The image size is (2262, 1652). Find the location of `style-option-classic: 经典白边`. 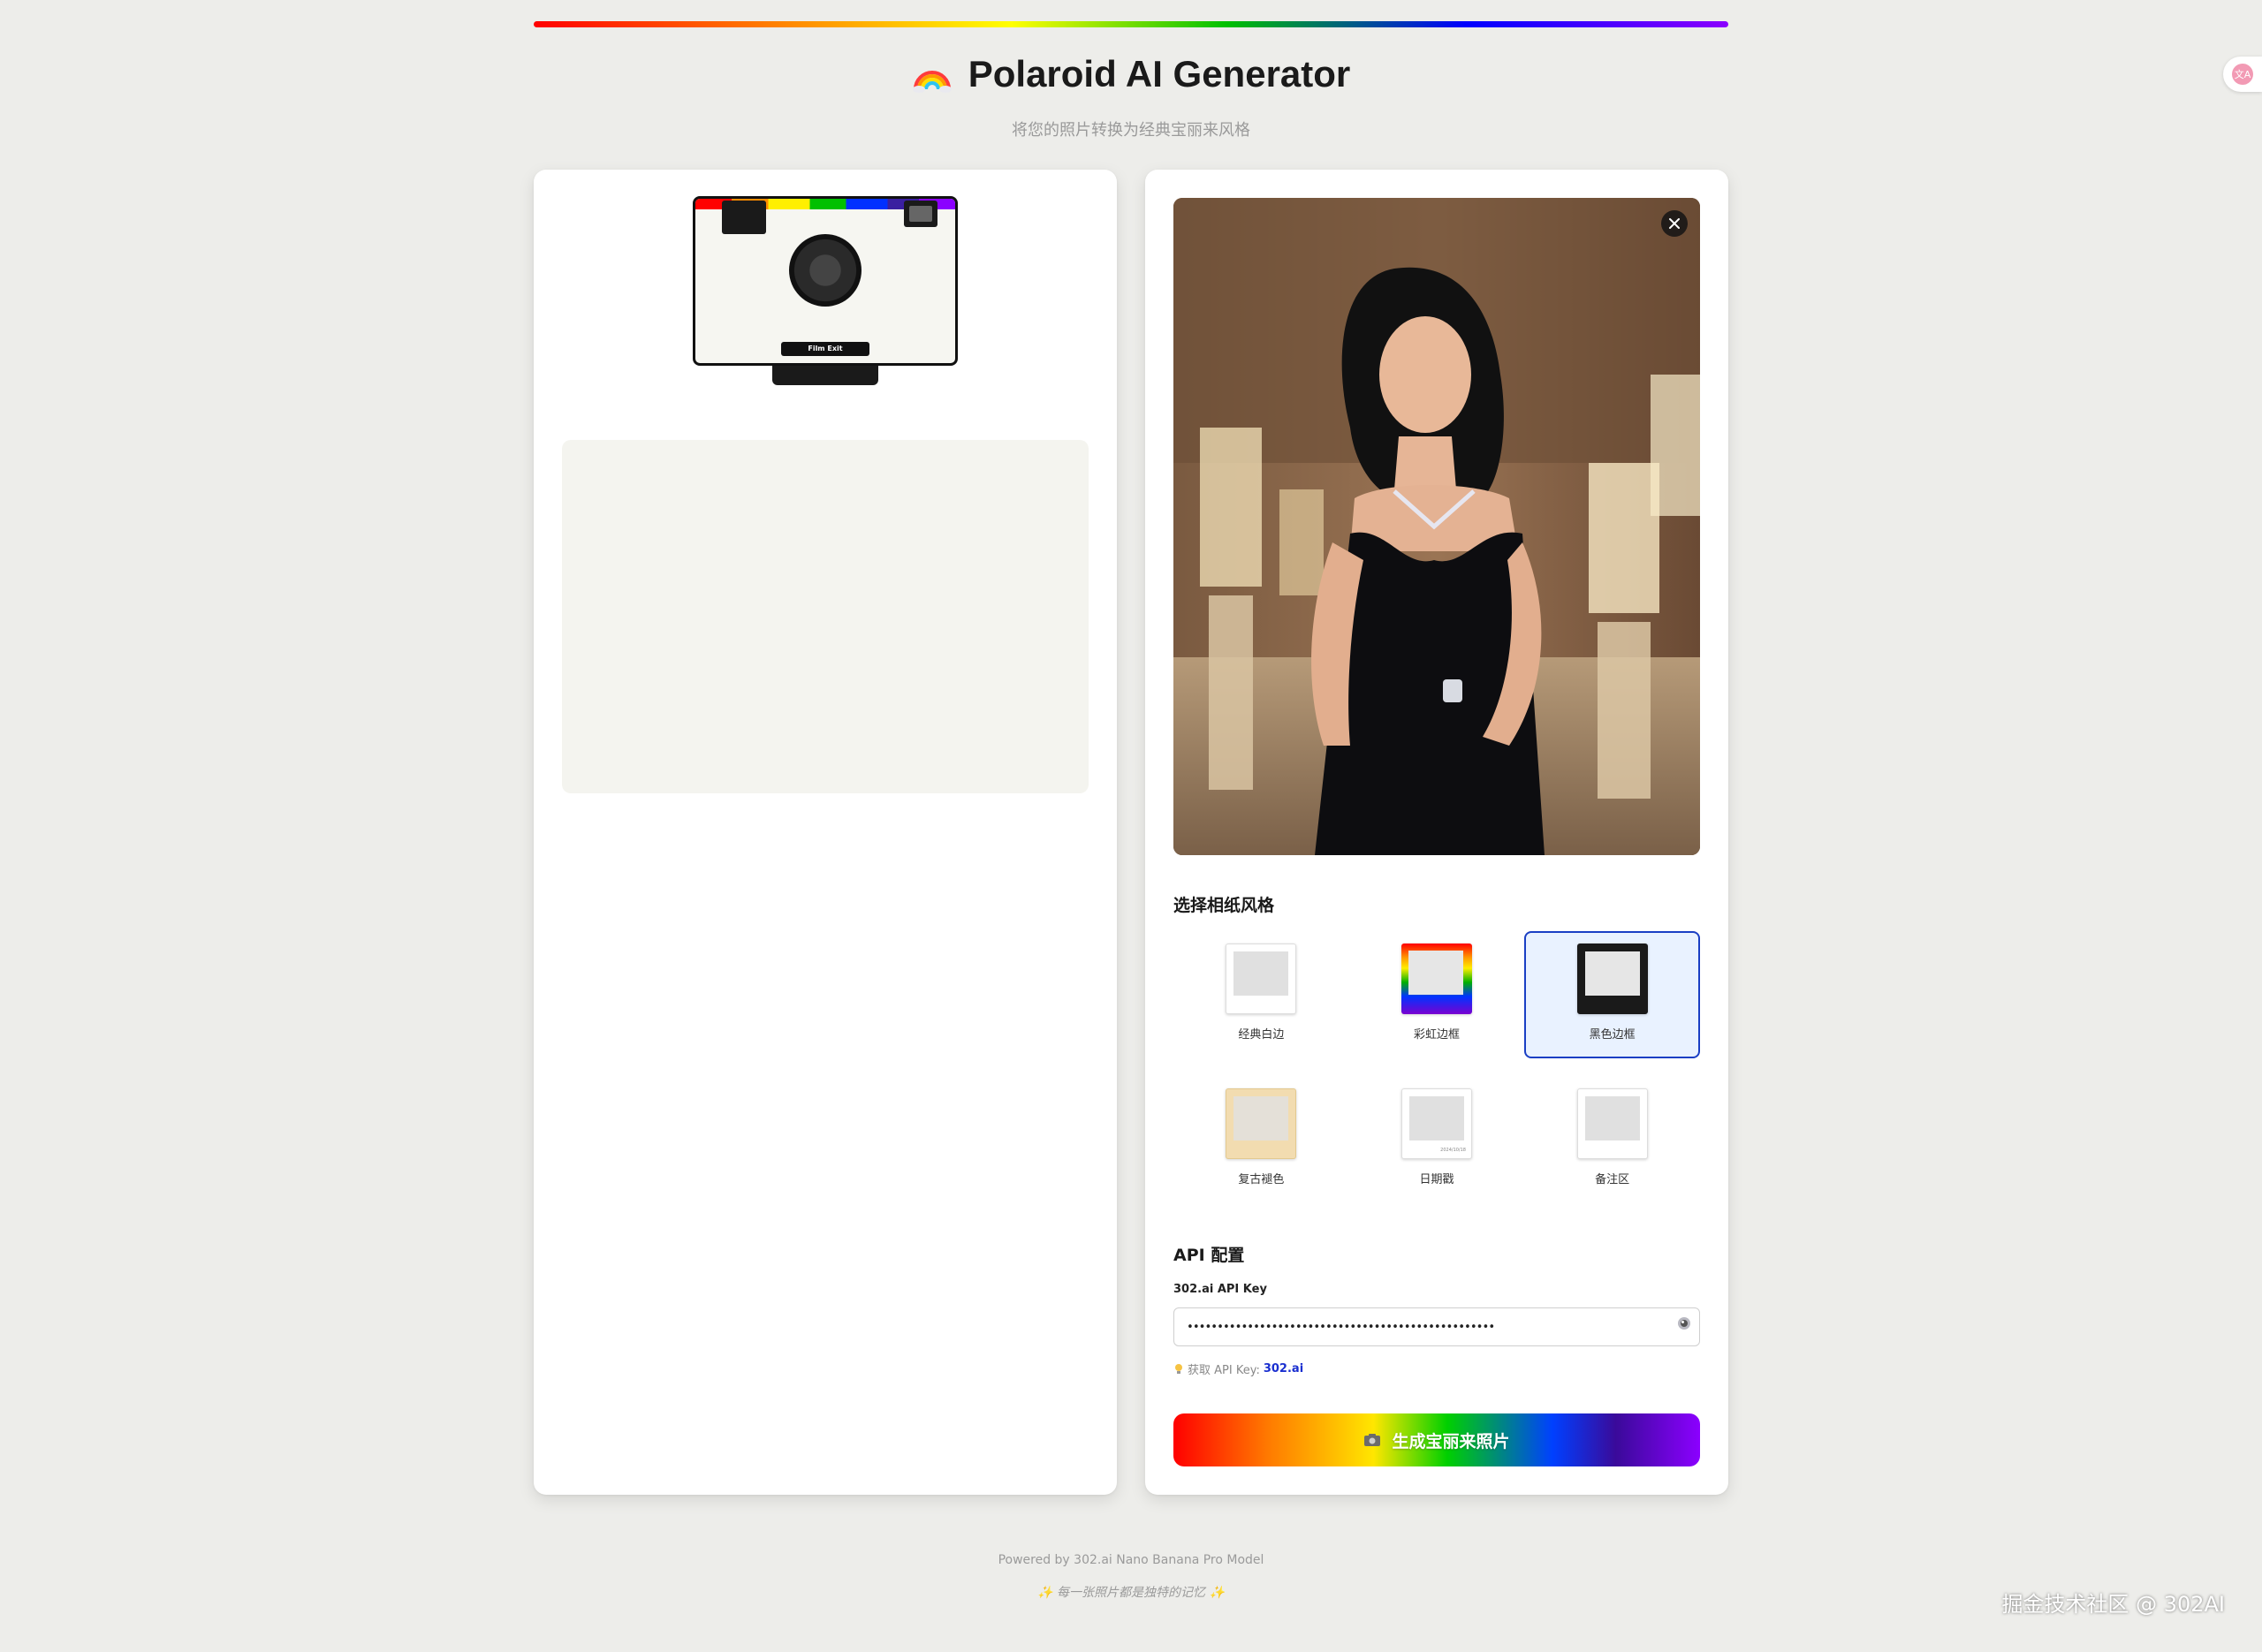

style-option-classic: 经典白边 is located at coordinates (1261, 994).